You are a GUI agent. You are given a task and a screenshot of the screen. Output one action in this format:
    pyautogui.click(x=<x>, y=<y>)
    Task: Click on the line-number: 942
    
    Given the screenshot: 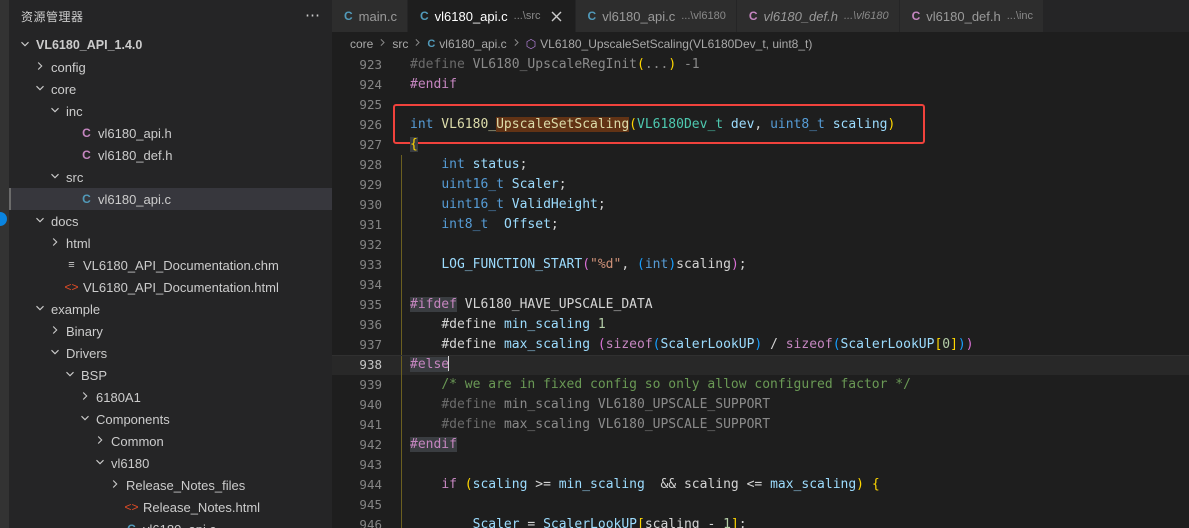 What is the action you would take?
    pyautogui.click(x=370, y=444)
    